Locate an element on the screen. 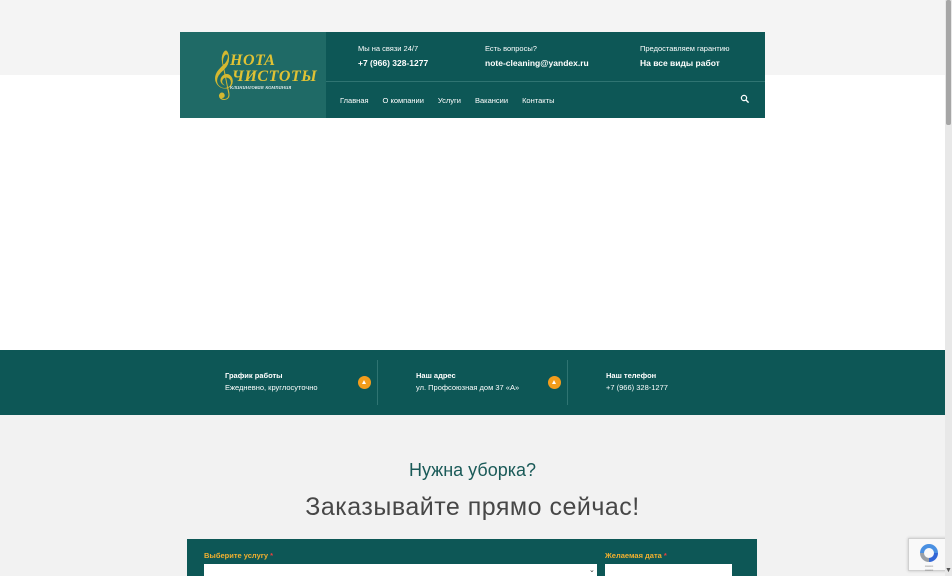 The width and height of the screenshot is (952, 576). header-divider is located at coordinates (545, 81).